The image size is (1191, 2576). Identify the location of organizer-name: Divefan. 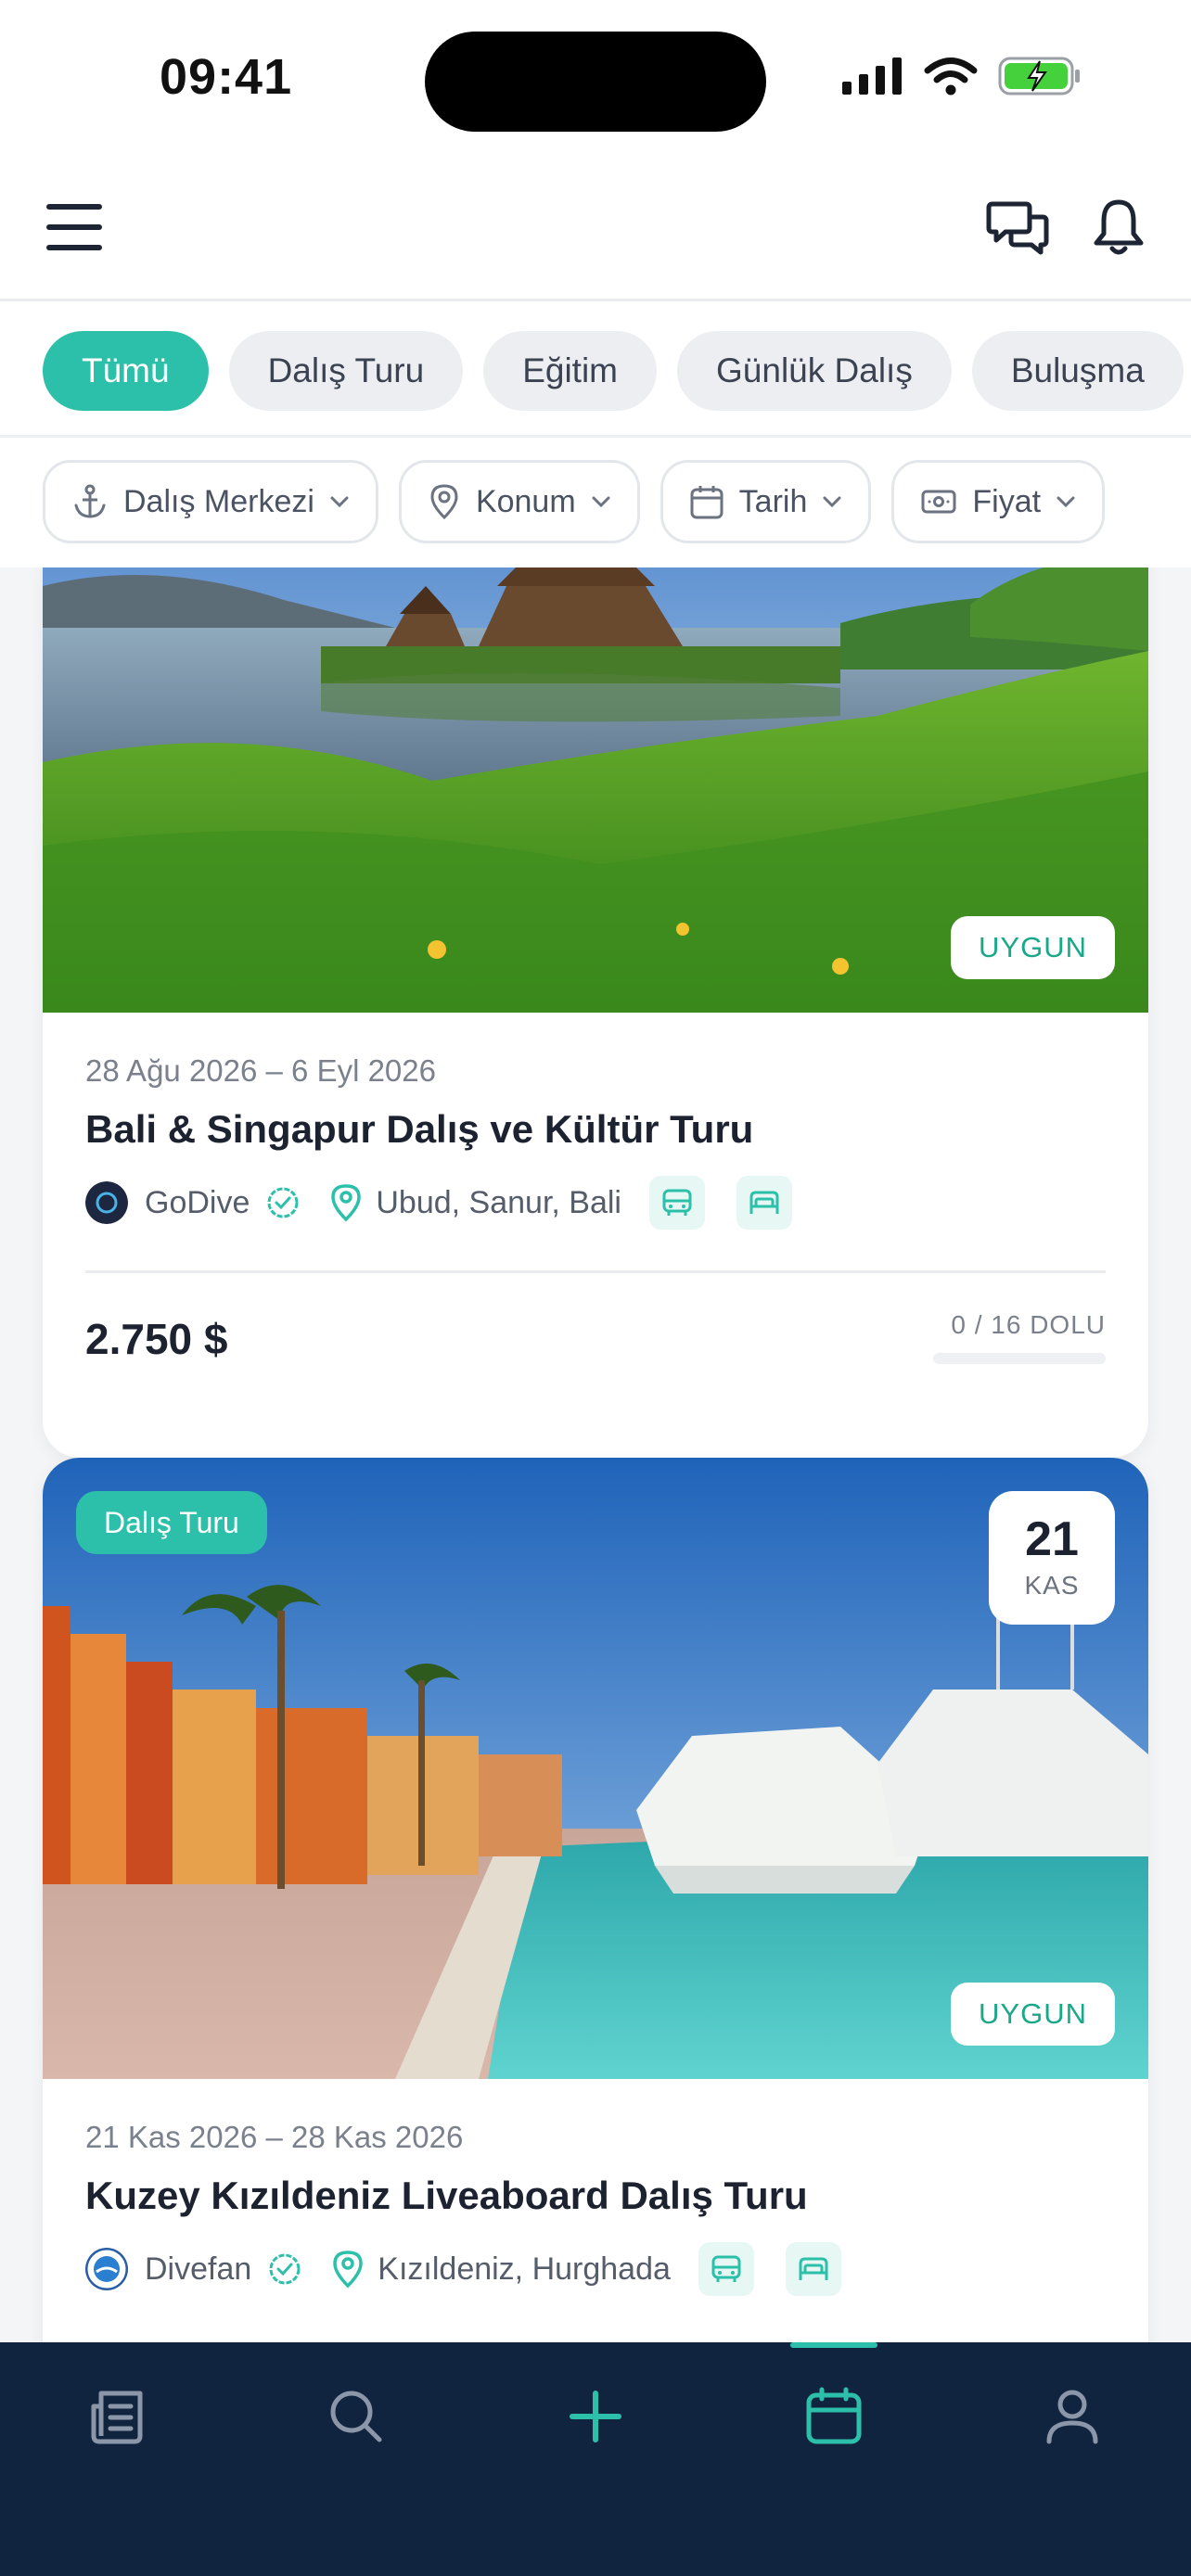
(198, 2270).